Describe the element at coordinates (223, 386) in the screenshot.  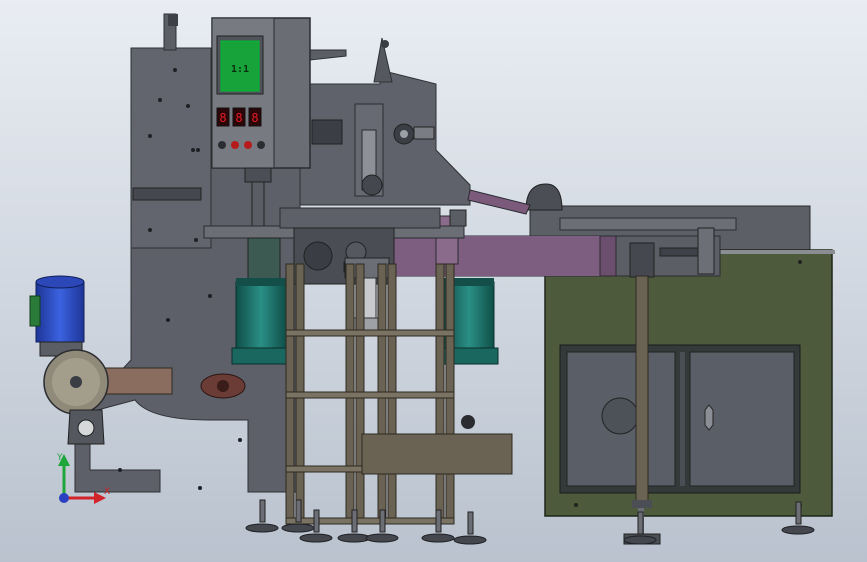
I see `bearing-flange` at that location.